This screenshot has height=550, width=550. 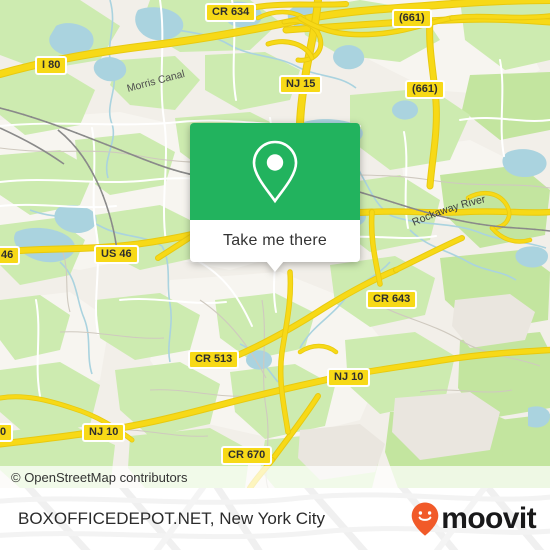 I want to click on map-label-cr513: CR 513, so click(x=214, y=359).